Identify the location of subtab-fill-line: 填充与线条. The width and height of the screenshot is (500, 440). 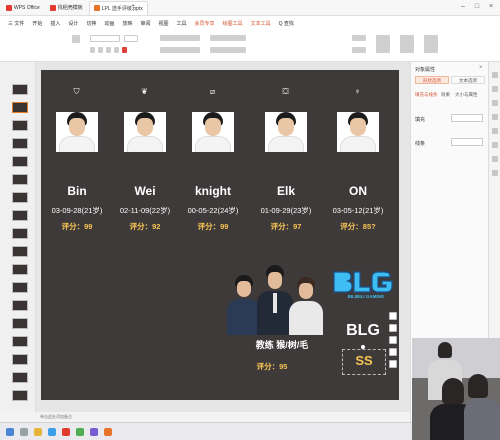
(426, 95).